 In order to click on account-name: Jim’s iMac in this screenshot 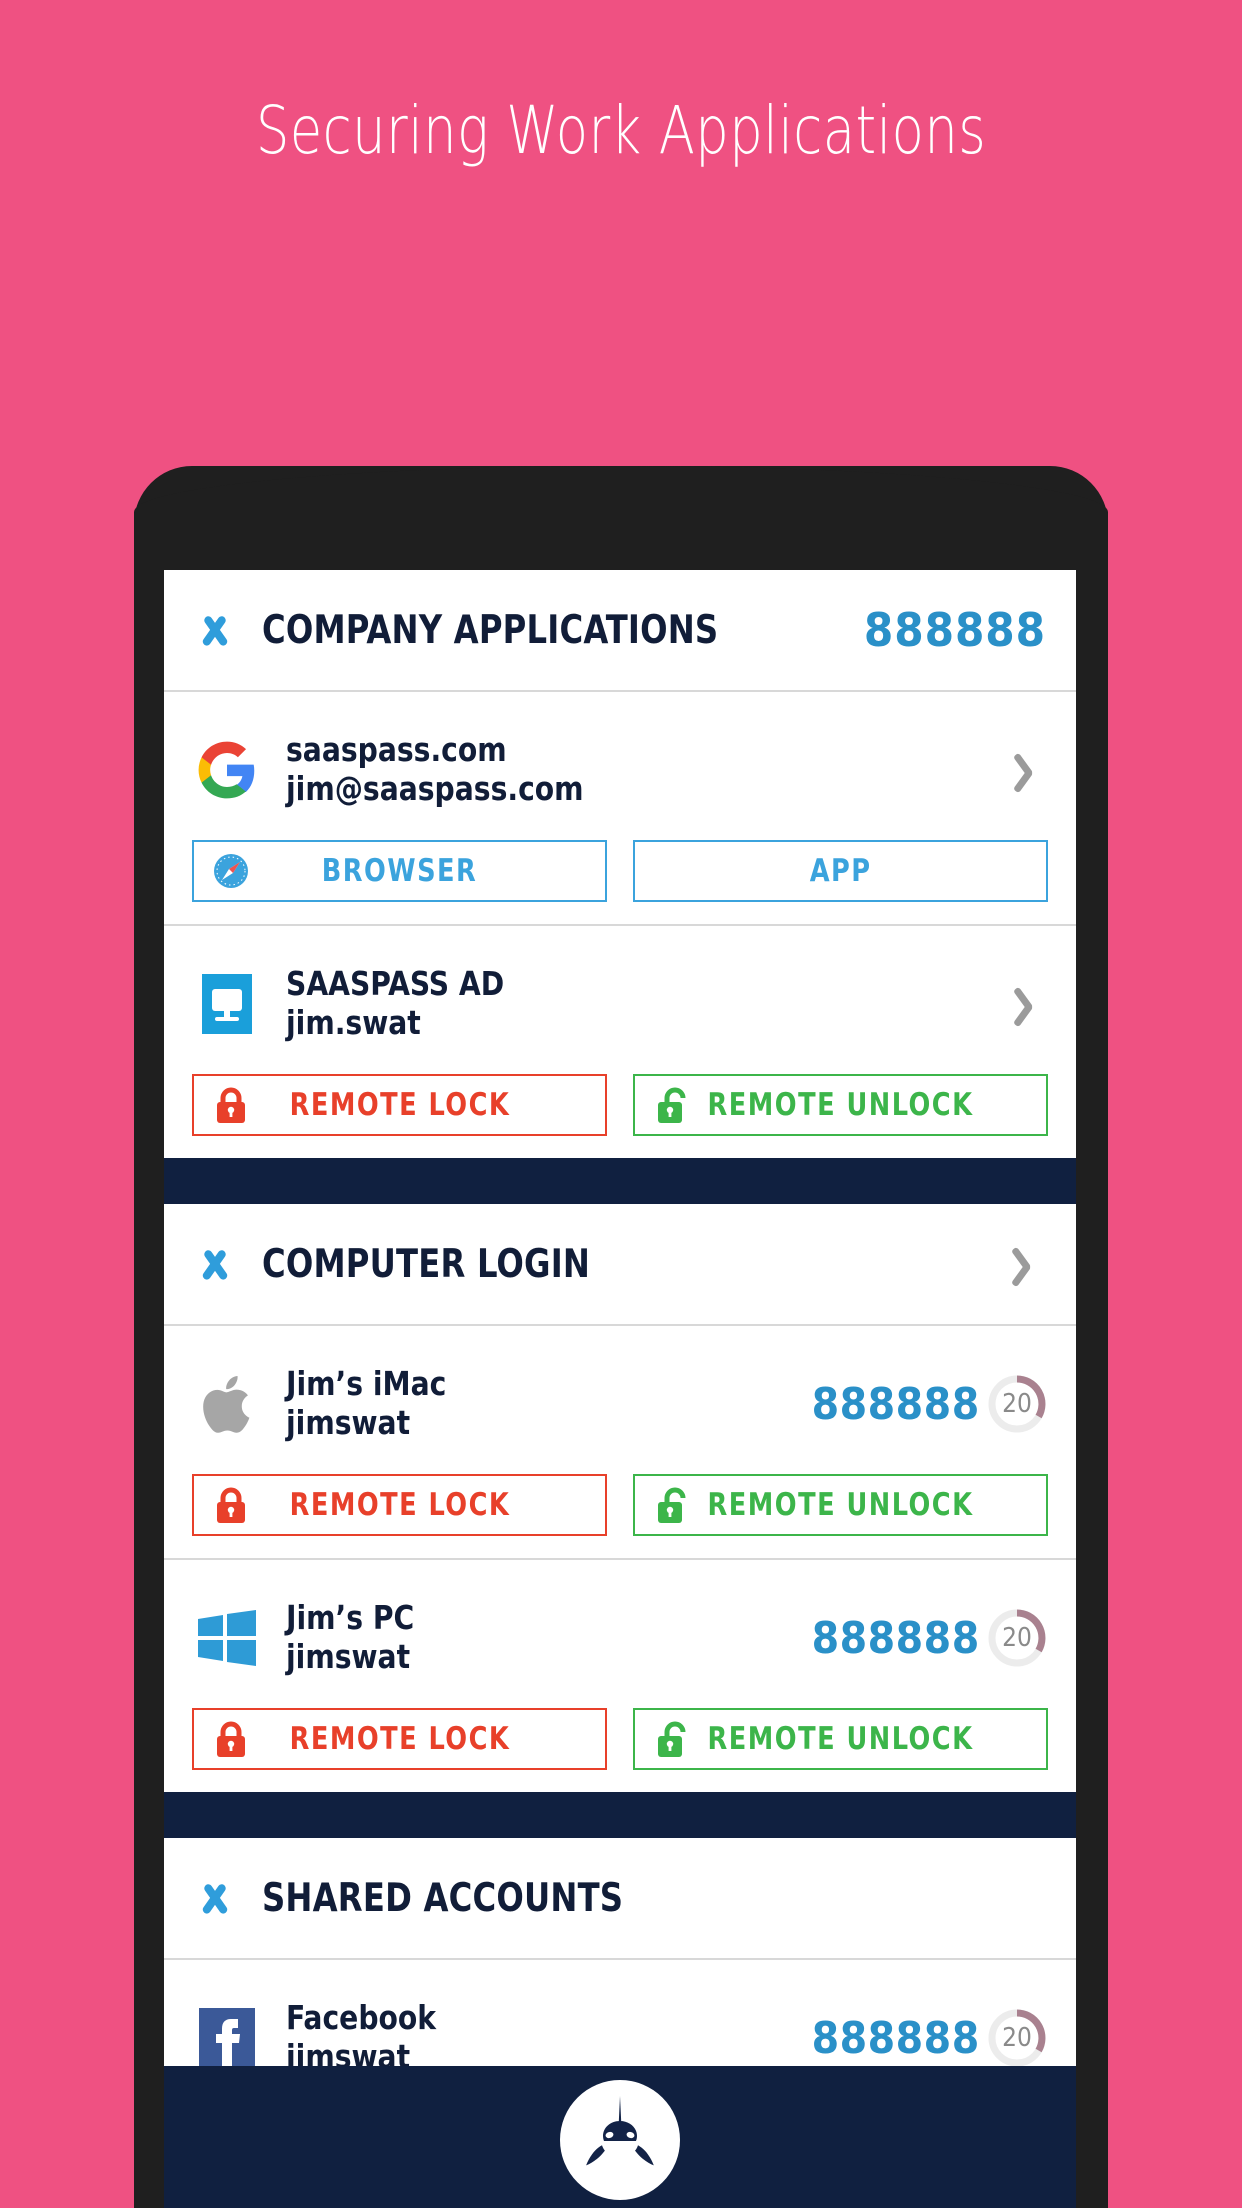, I will do `click(366, 1384)`.